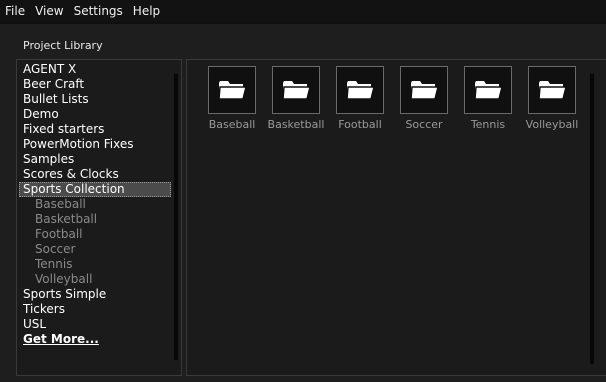 The width and height of the screenshot is (606, 382). I want to click on tree-item-scores-clocks: Scores & Clocks, so click(95, 174).